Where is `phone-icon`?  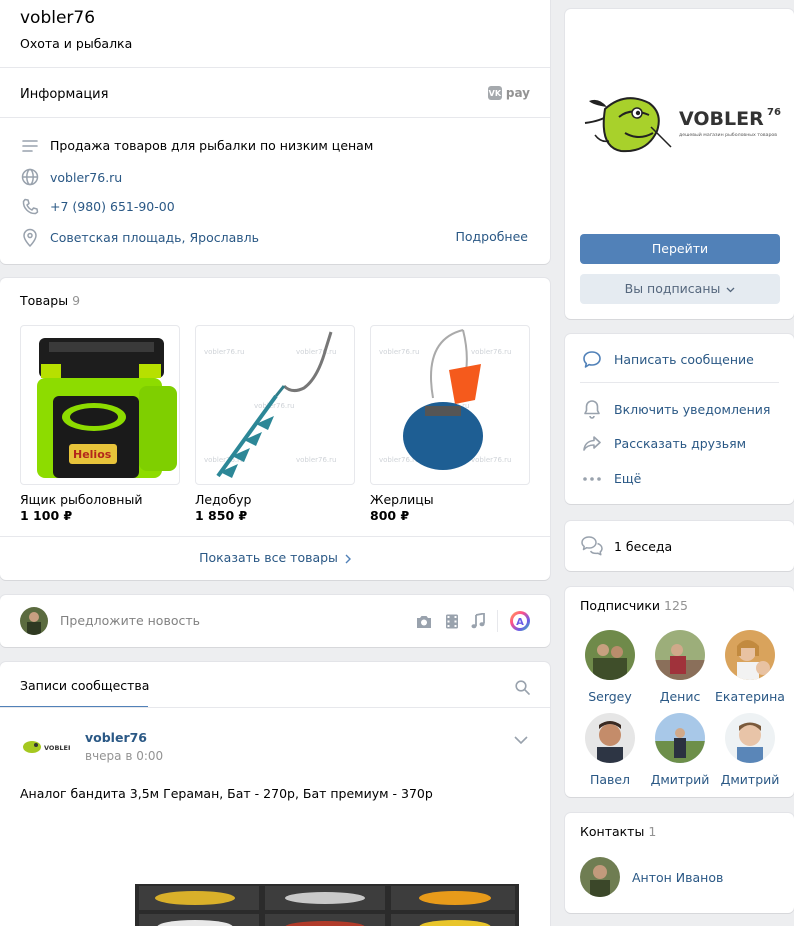 phone-icon is located at coordinates (30, 206).